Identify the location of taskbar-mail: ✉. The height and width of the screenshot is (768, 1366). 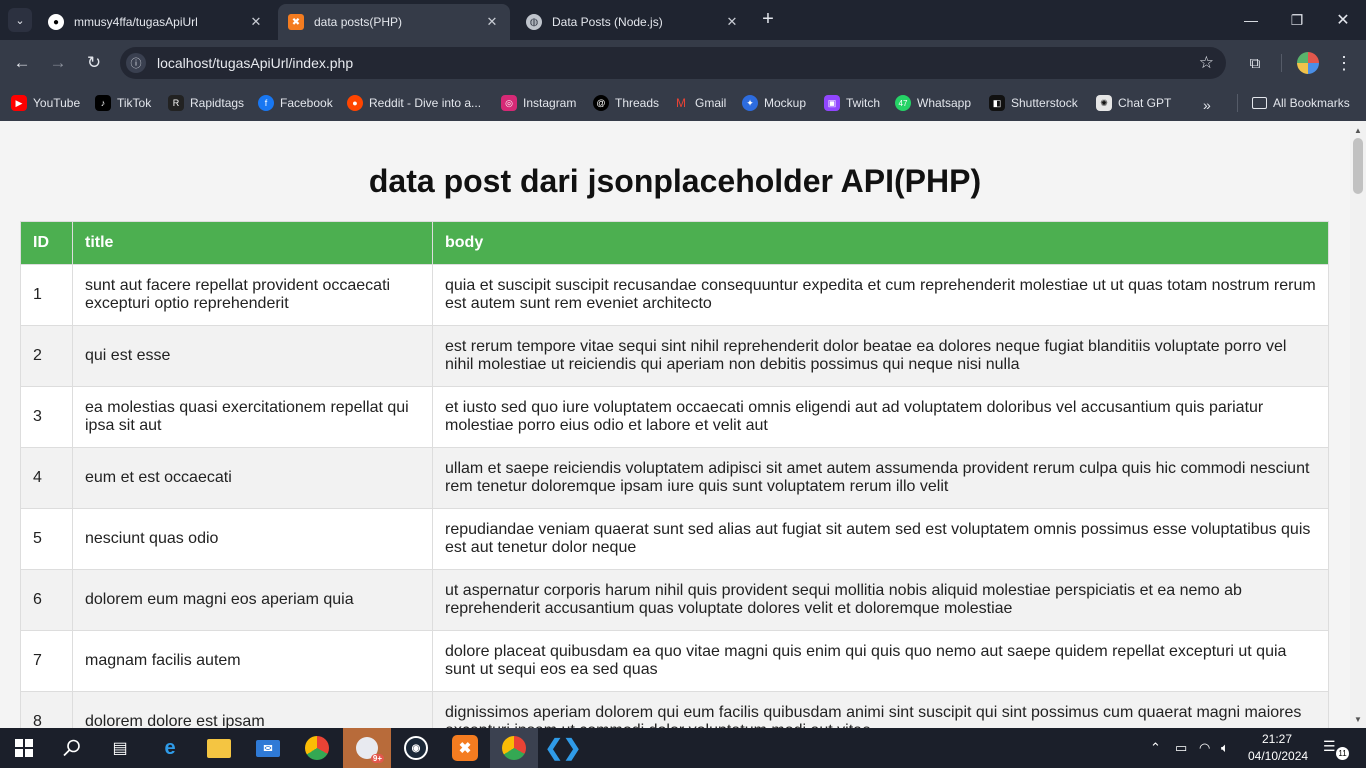
(268, 748).